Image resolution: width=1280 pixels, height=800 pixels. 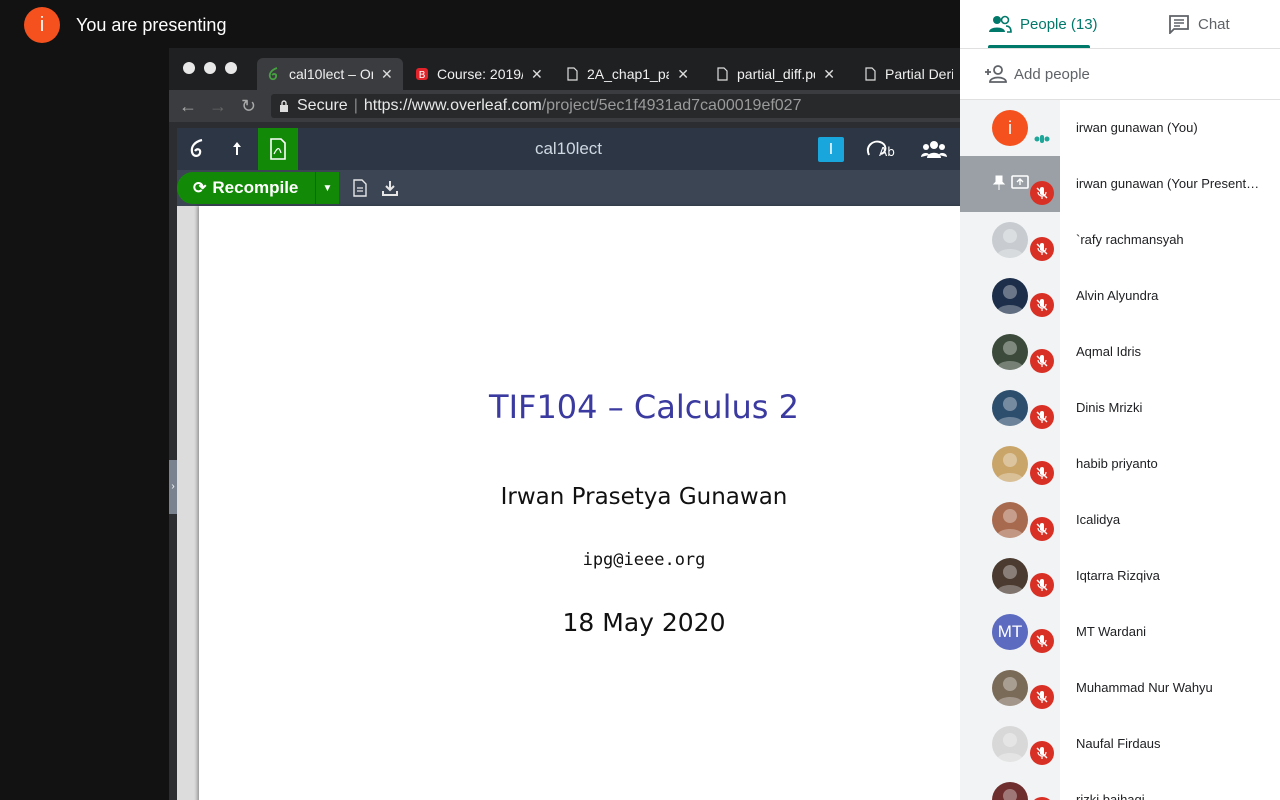 I want to click on tab-label: partial_diff.pdf, so click(x=776, y=74).